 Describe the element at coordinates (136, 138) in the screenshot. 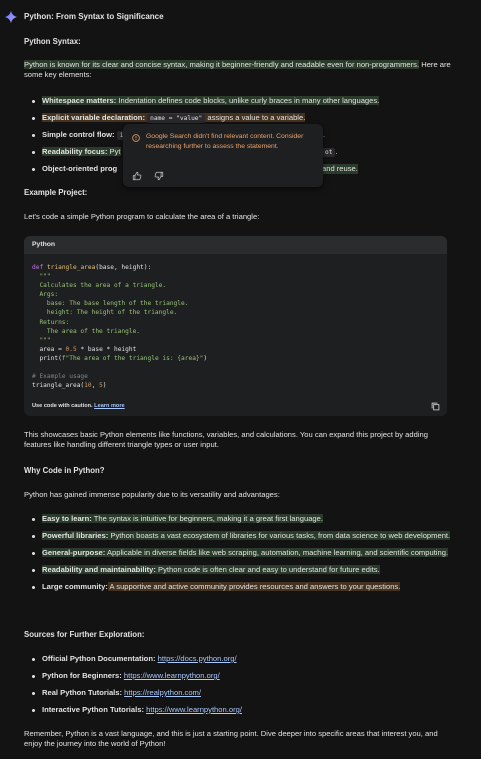

I see `warning-circle-icon` at that location.